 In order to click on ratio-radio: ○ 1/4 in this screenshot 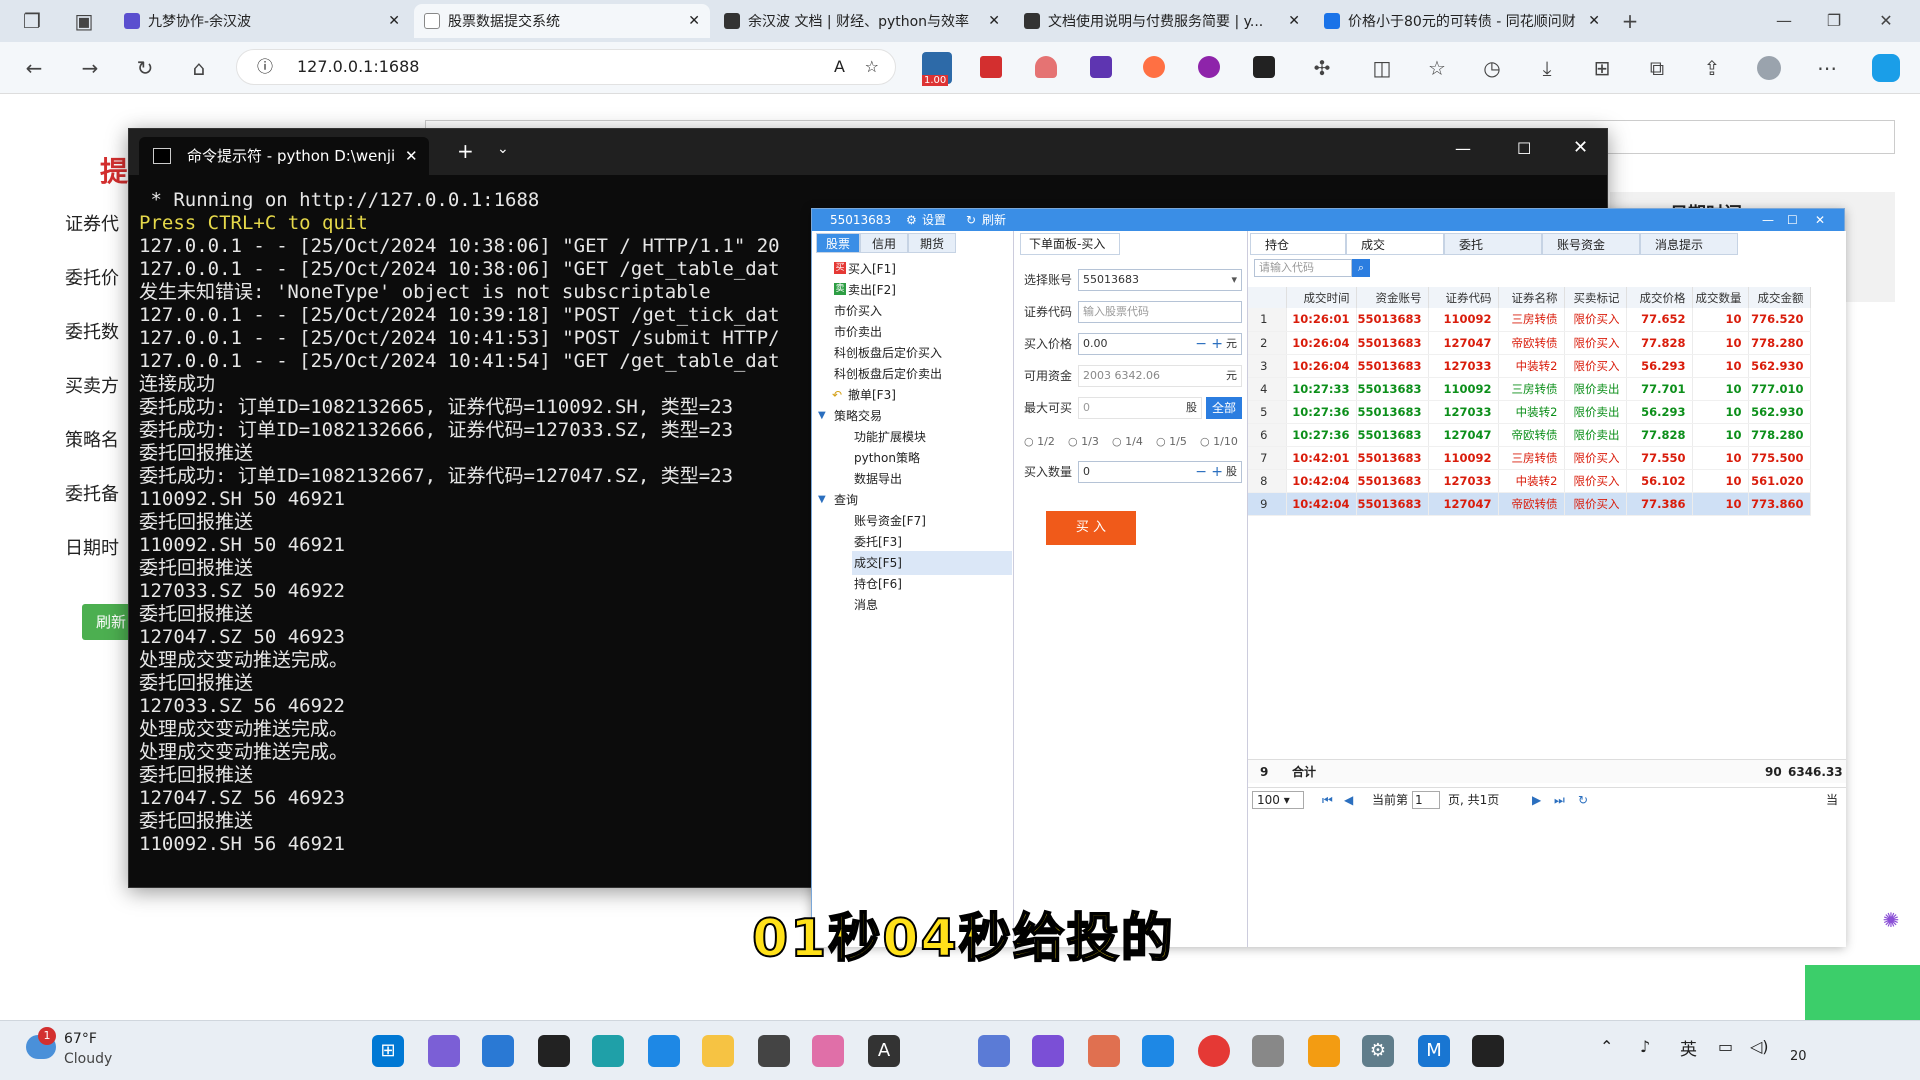, I will do `click(1127, 441)`.